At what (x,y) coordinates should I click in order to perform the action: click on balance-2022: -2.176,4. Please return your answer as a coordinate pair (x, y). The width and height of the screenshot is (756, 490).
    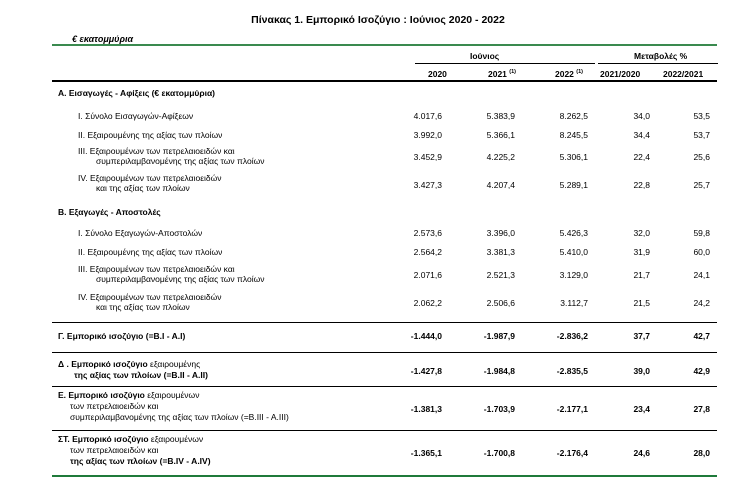
    Looking at the image, I should click on (572, 453).